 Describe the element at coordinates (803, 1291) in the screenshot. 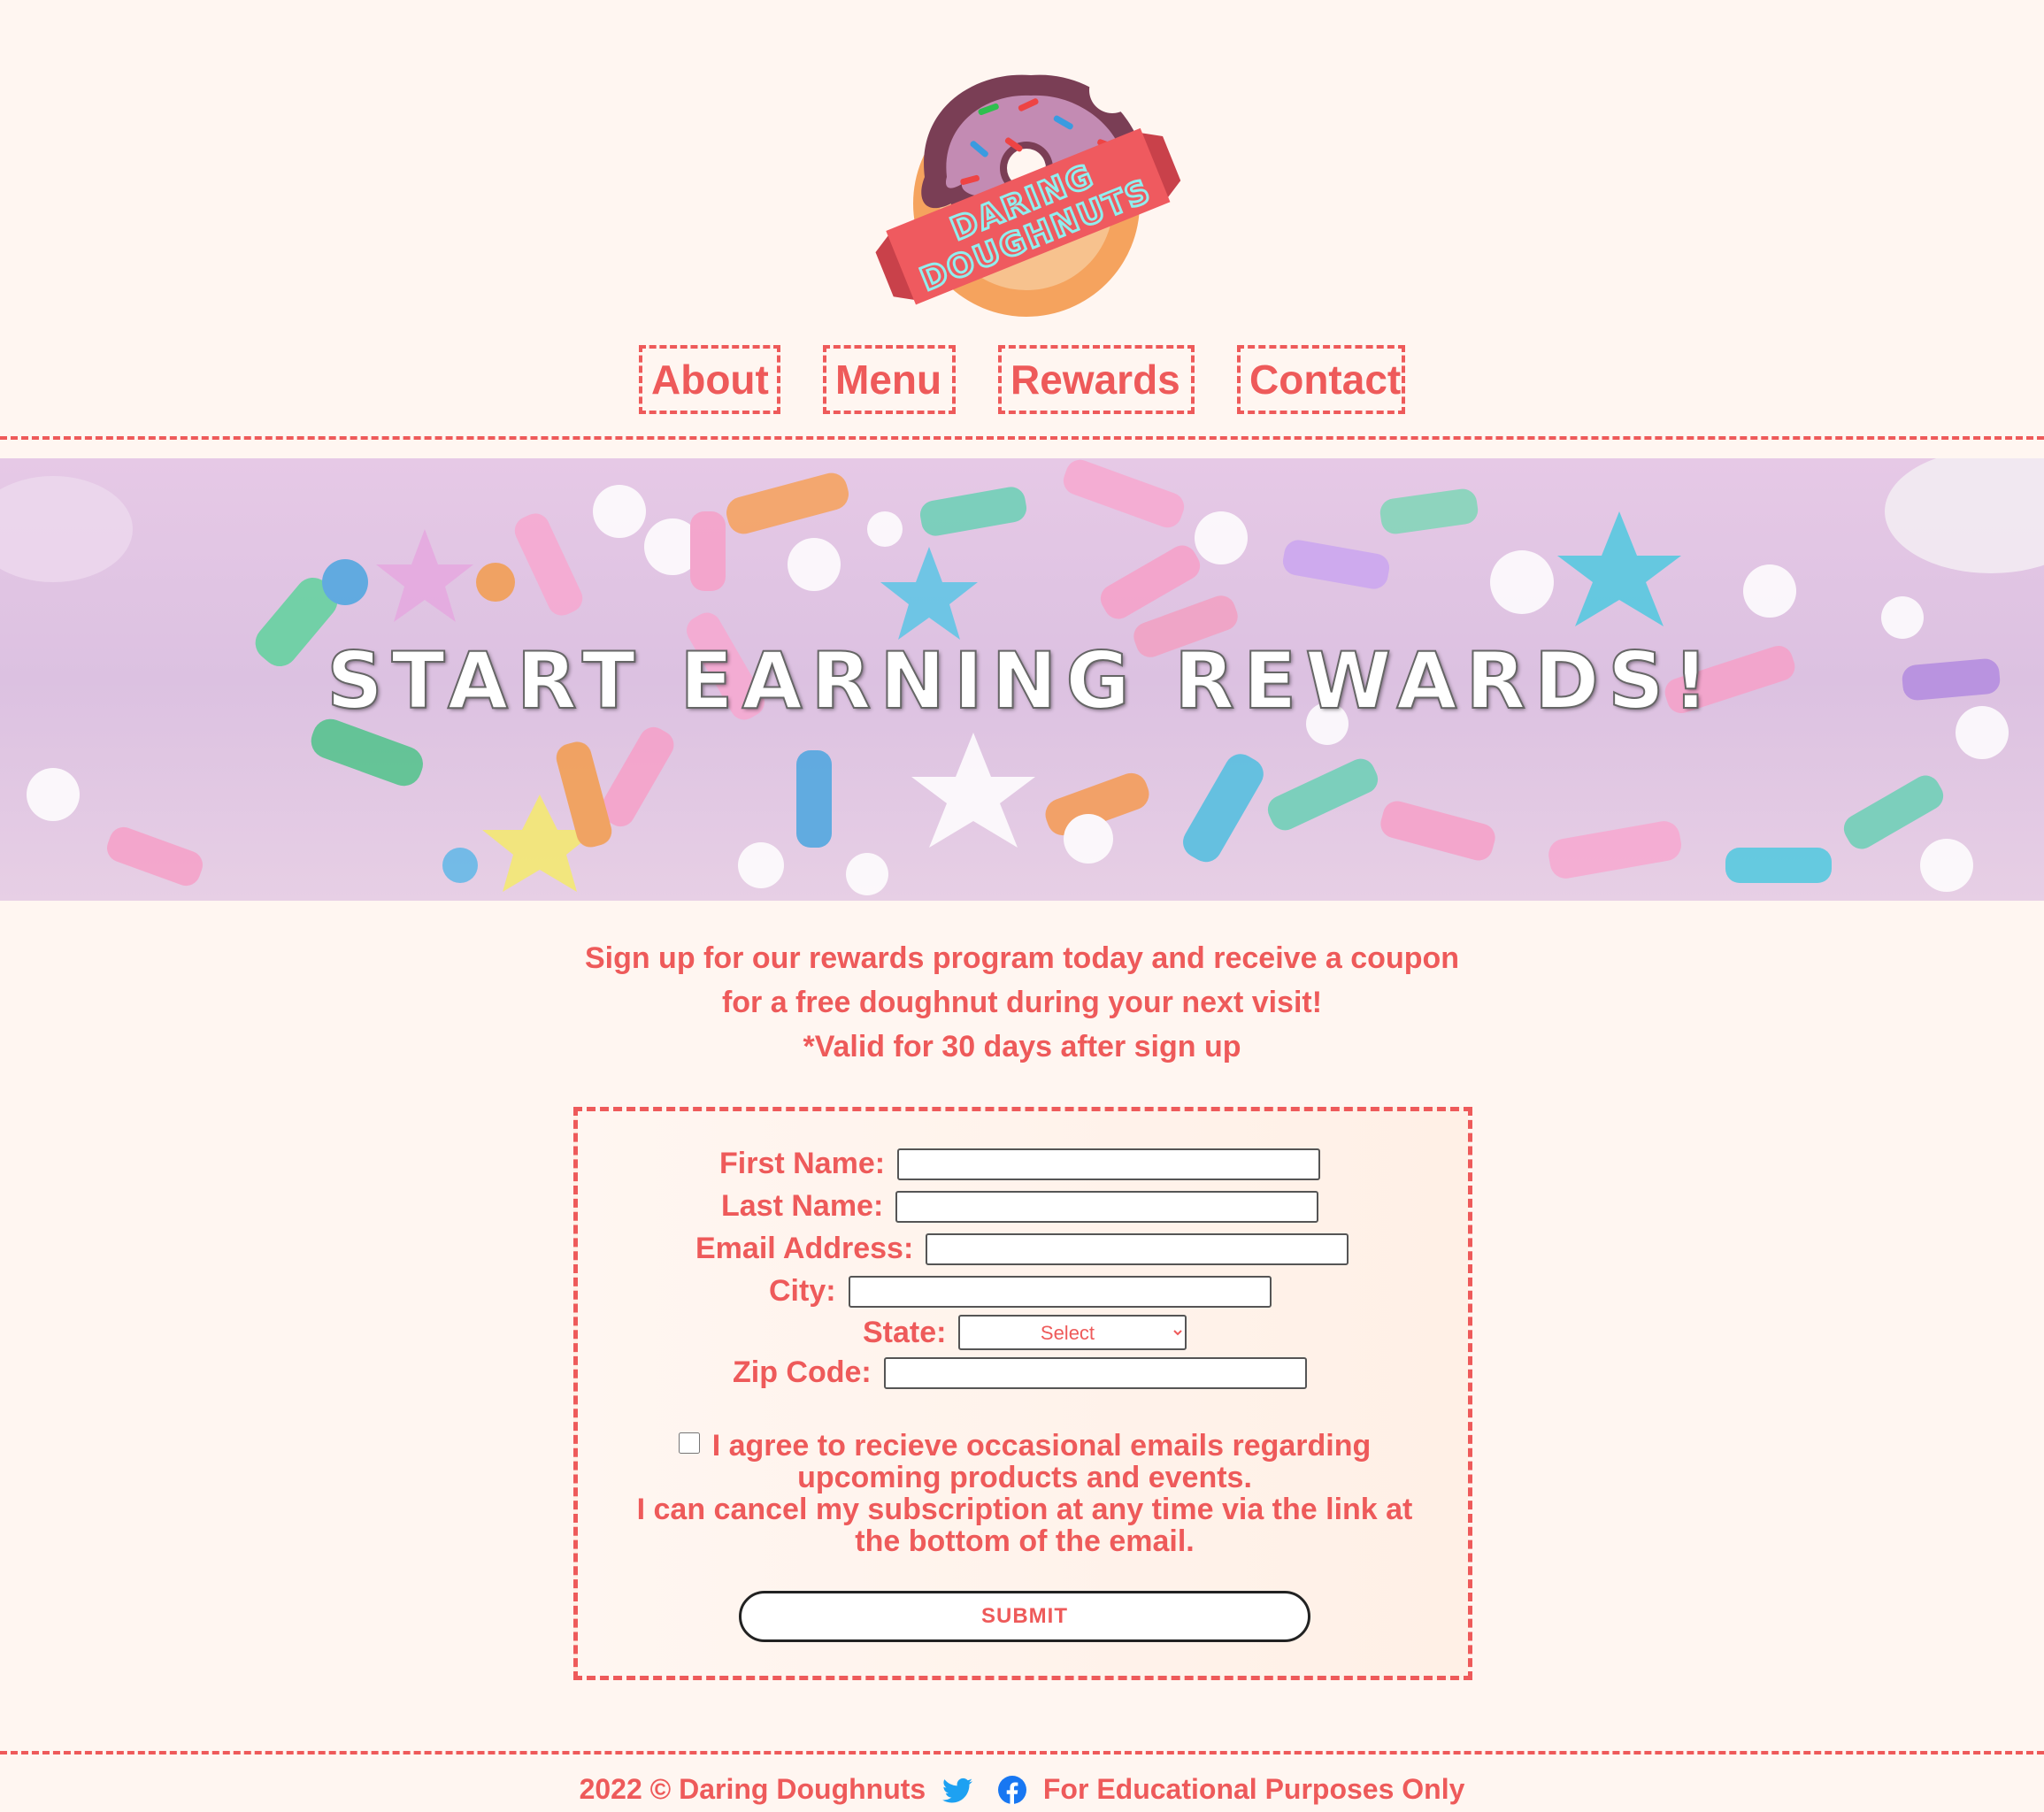

I see `city-label: City:` at that location.